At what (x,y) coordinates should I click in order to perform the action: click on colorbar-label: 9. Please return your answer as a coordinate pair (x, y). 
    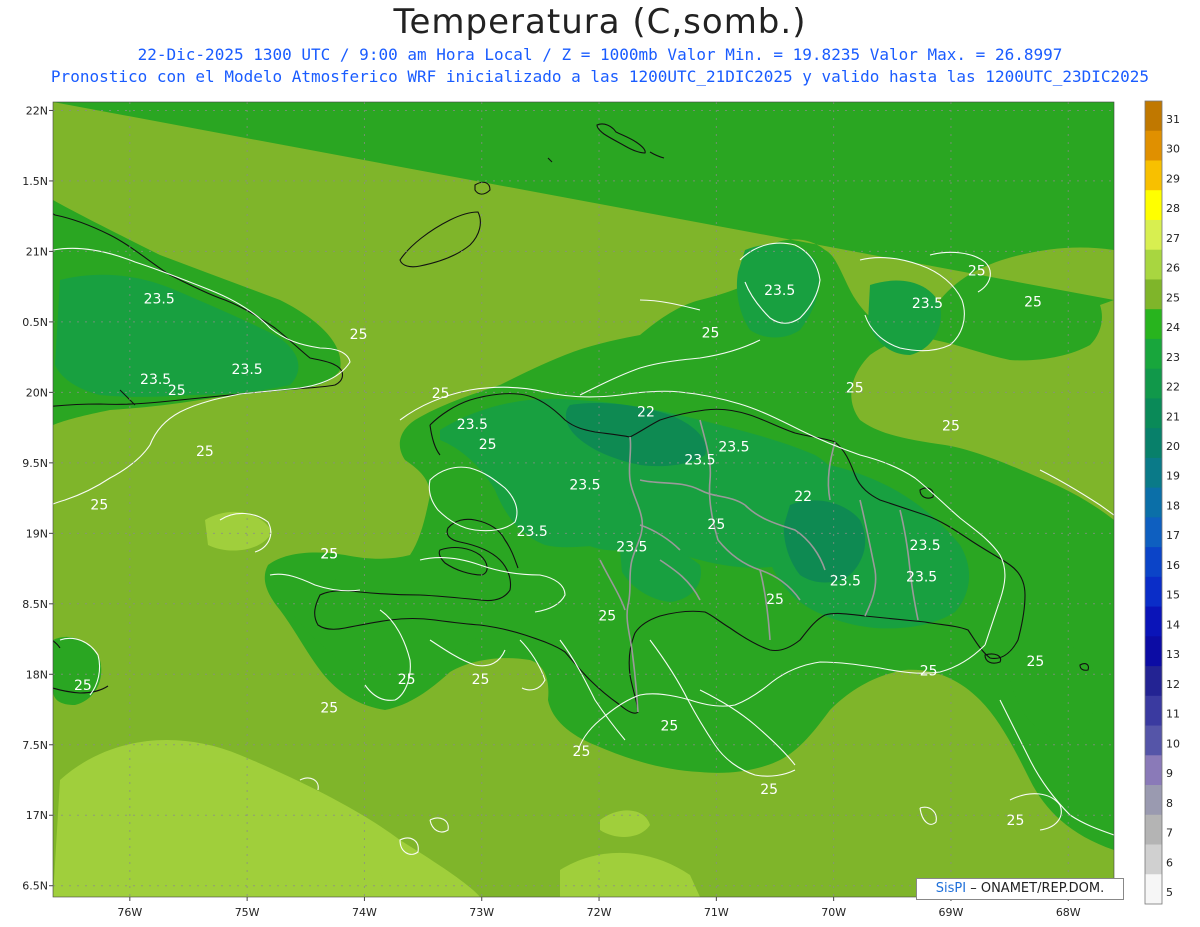
    Looking at the image, I should click on (1169, 773).